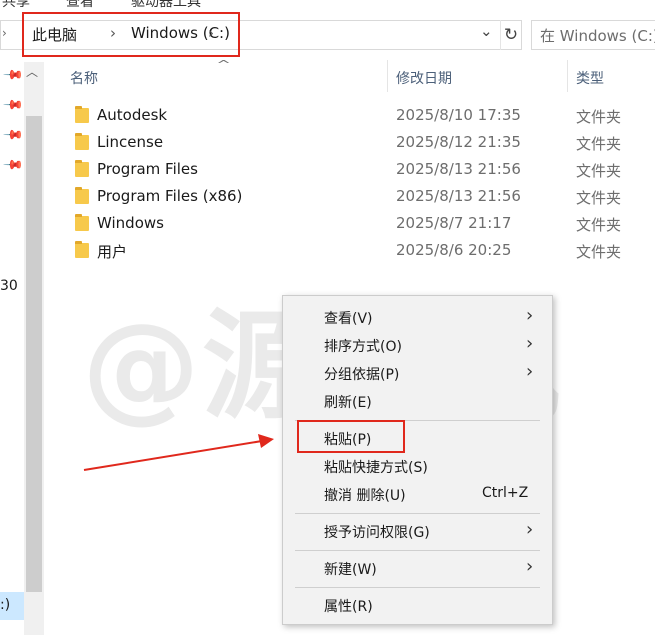  Describe the element at coordinates (131, 34) in the screenshot. I see `address-highlight-box` at that location.